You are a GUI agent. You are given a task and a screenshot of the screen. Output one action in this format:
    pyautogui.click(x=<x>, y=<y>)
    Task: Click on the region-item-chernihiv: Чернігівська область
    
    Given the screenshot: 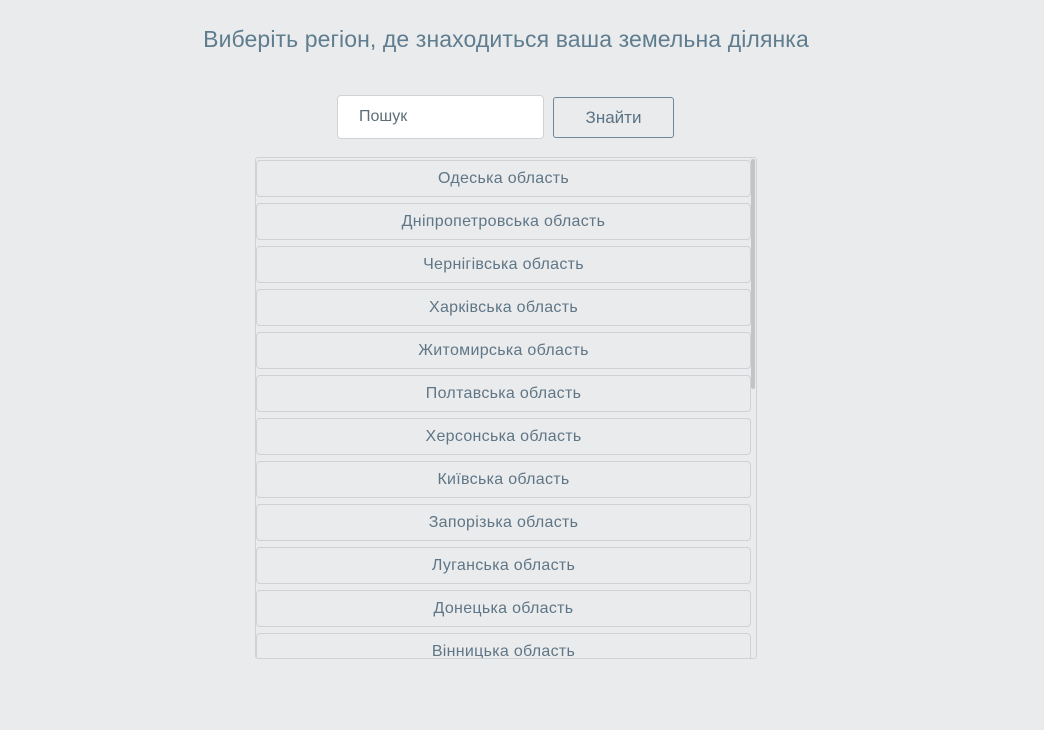 What is the action you would take?
    pyautogui.click(x=503, y=264)
    